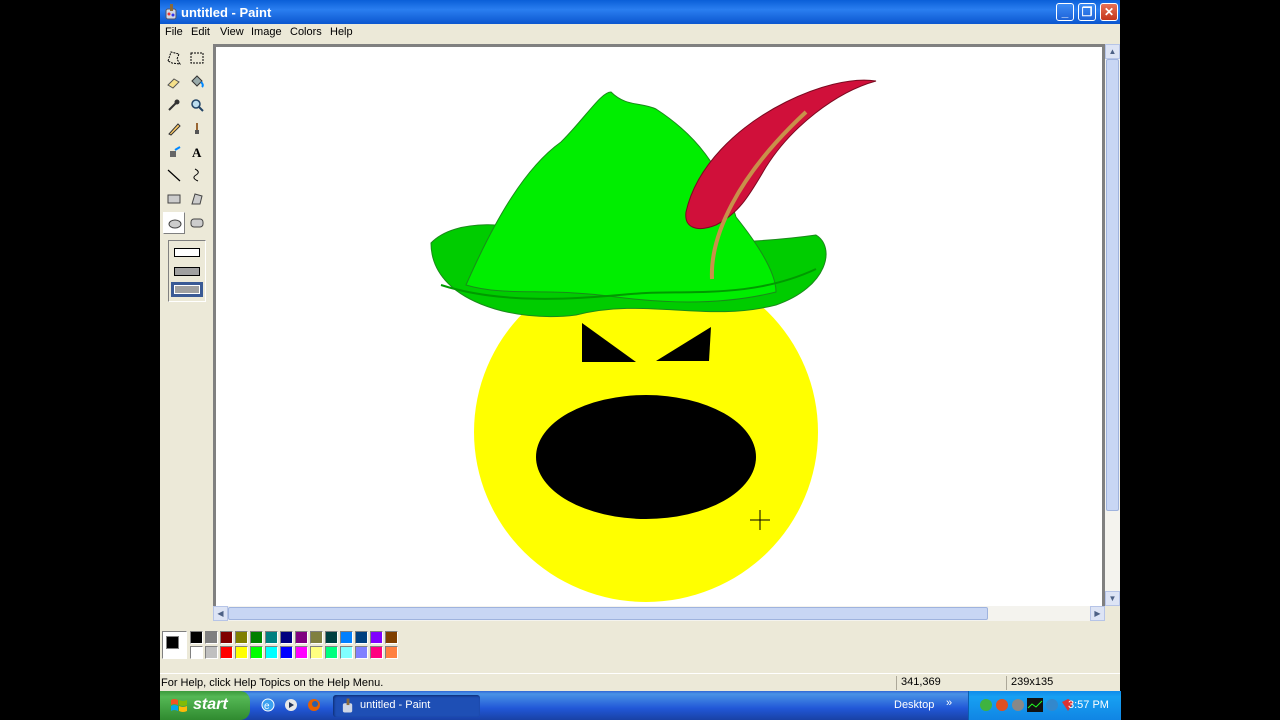  What do you see at coordinates (949, 703) in the screenshot?
I see `toolbar-expand-icon: »` at bounding box center [949, 703].